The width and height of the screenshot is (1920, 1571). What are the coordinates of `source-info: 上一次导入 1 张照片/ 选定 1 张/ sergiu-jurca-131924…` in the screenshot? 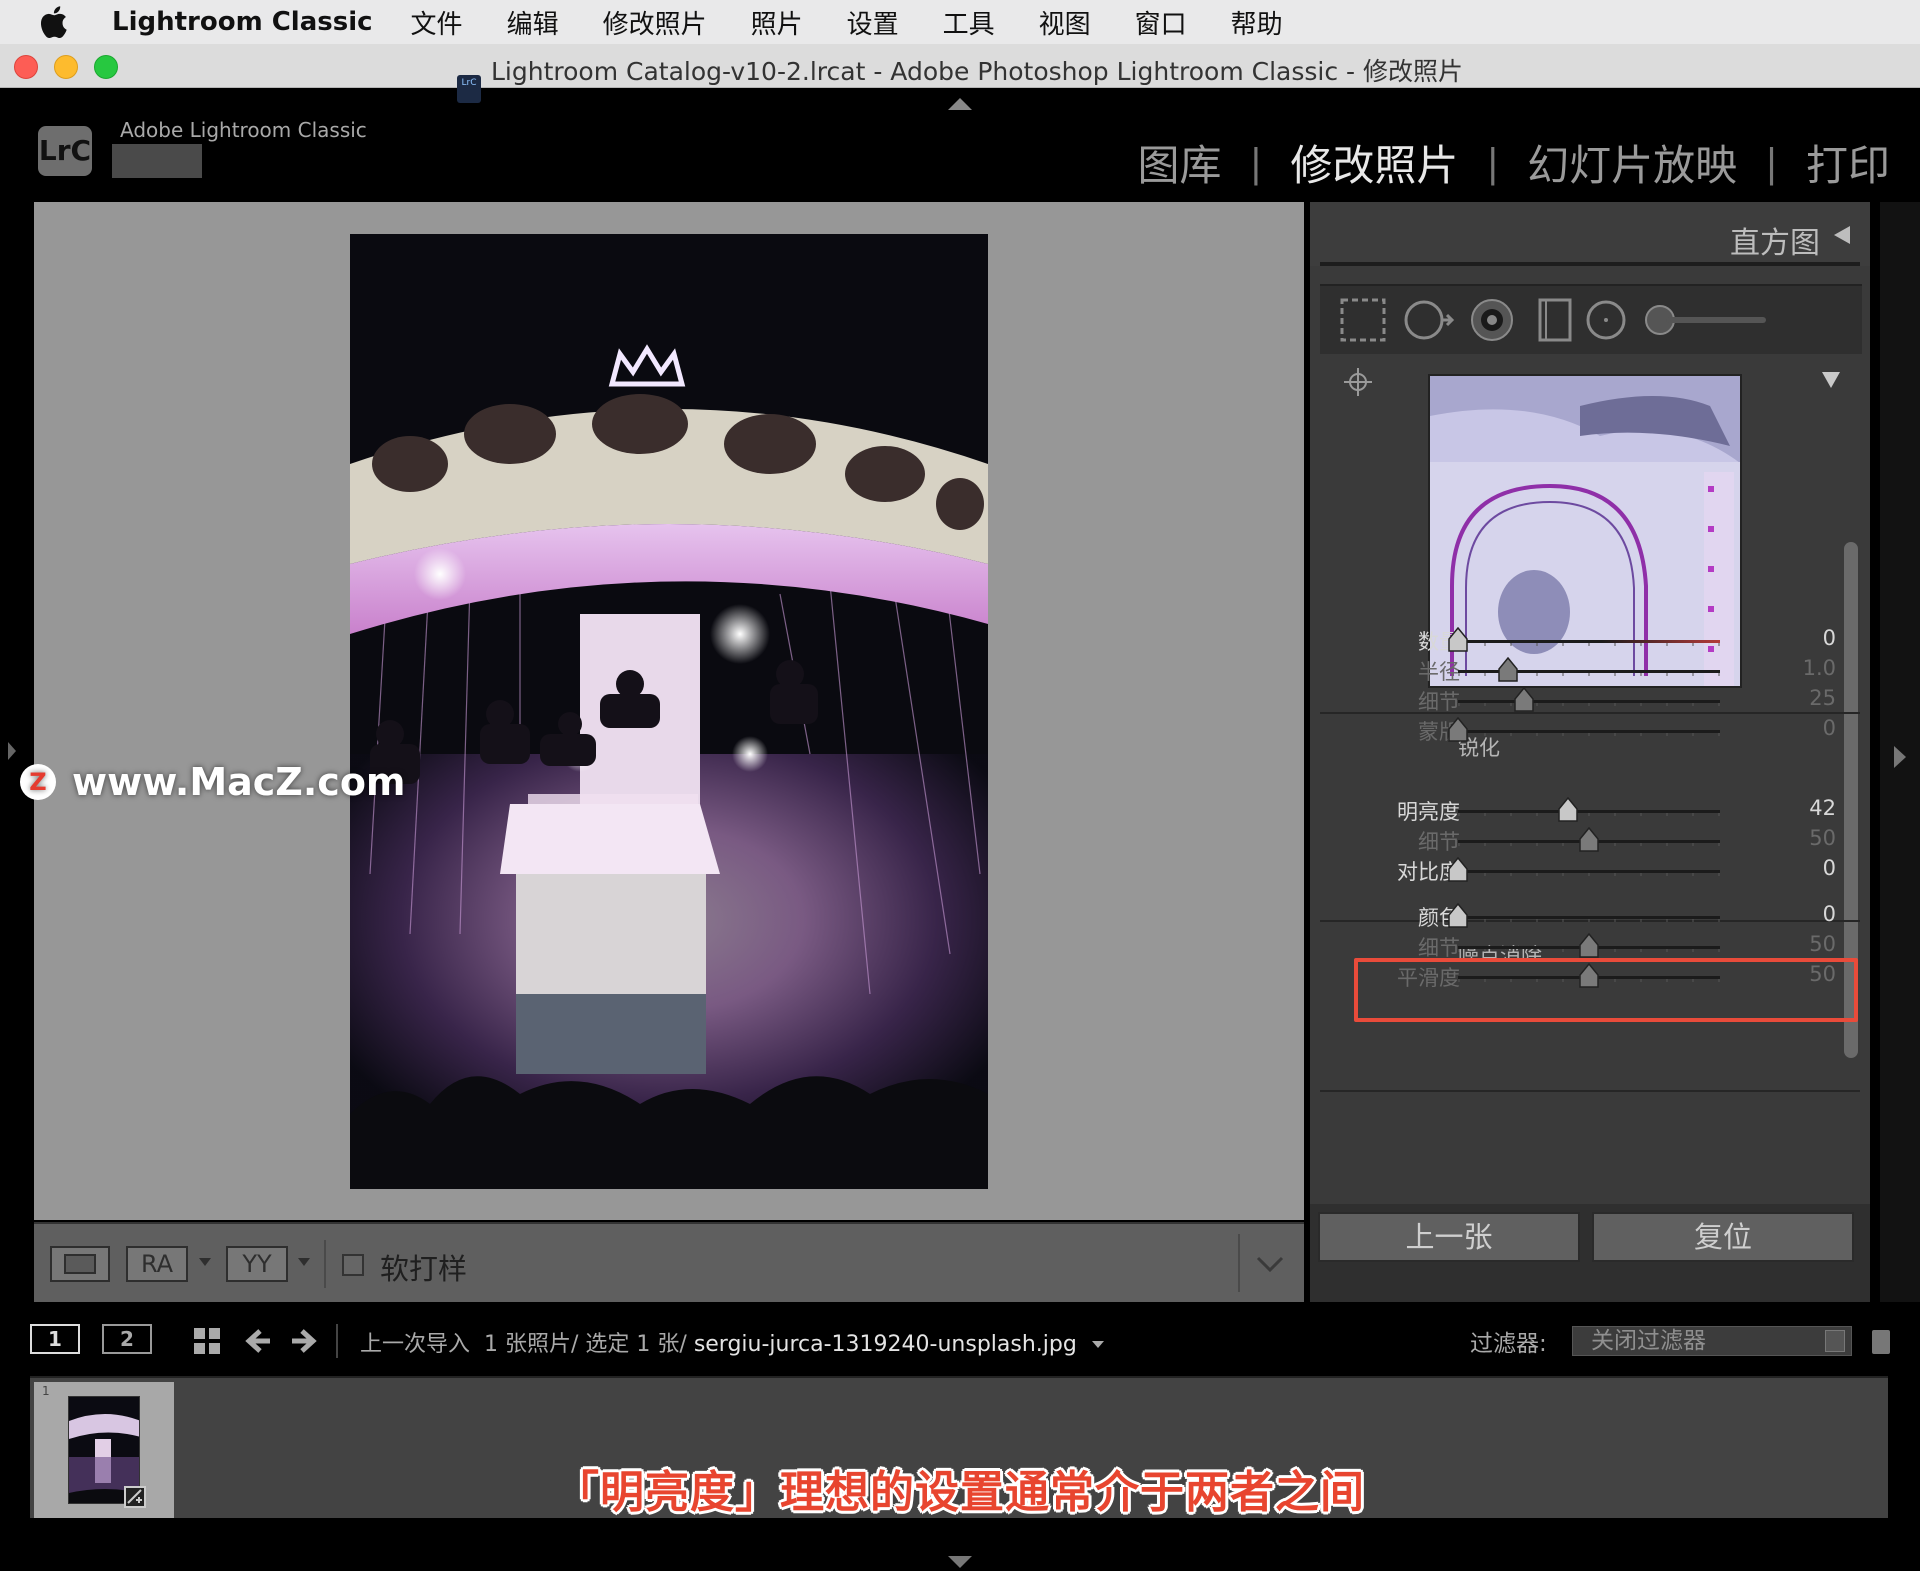 It's located at (732, 1342).